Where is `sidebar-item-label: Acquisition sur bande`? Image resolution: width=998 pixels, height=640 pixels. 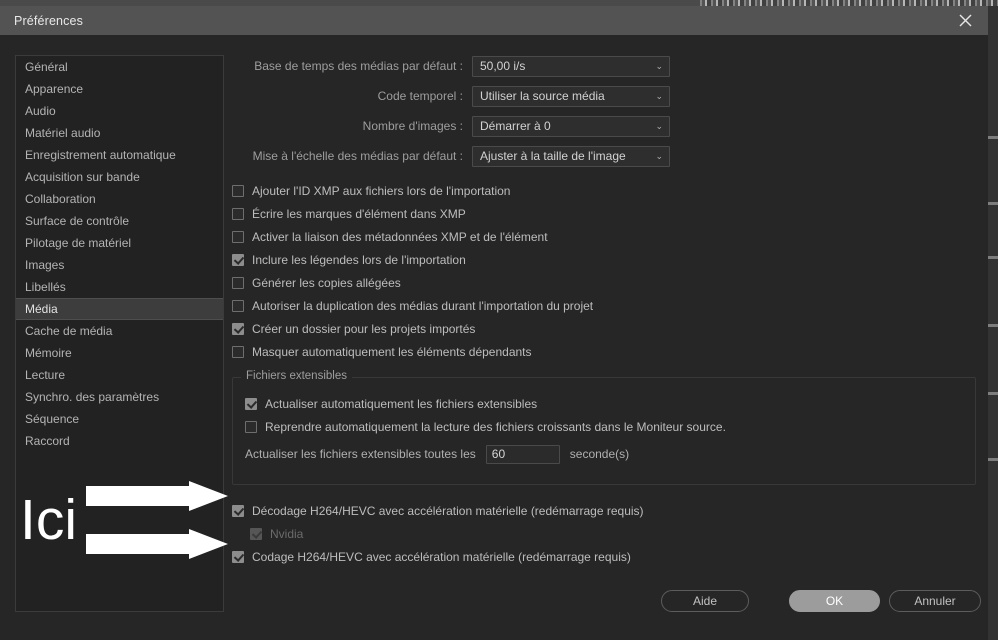
sidebar-item-label: Acquisition sur bande is located at coordinates (82, 177).